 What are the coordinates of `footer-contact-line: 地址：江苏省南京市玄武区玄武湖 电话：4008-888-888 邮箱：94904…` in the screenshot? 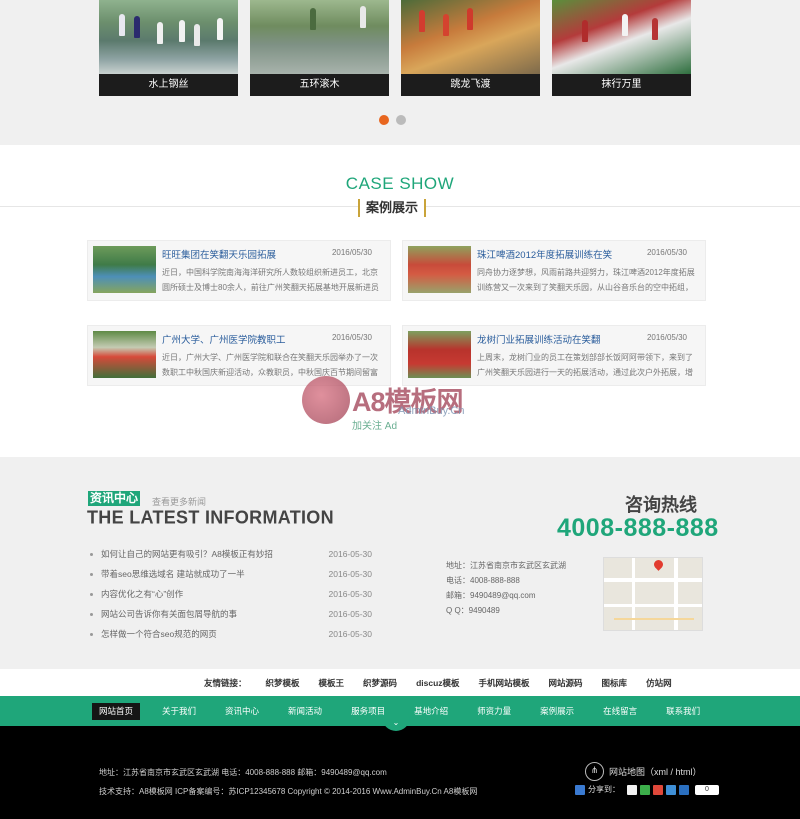 It's located at (243, 772).